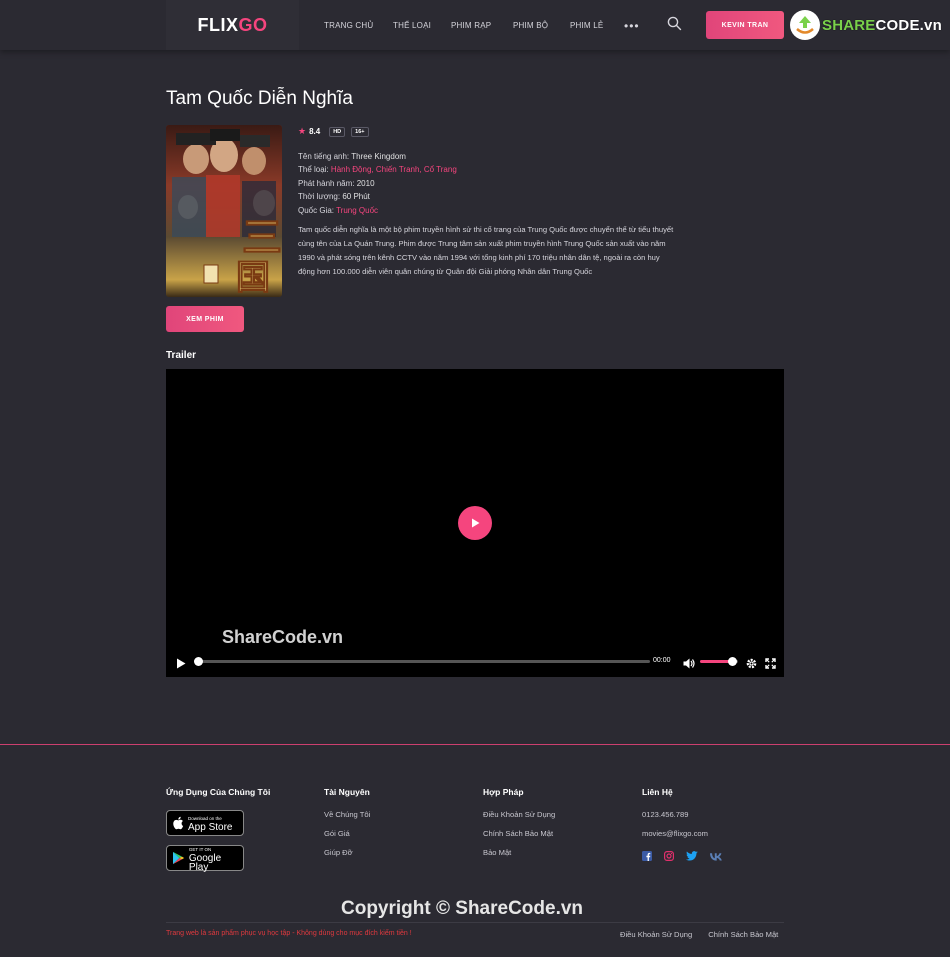 Image resolution: width=950 pixels, height=957 pixels. What do you see at coordinates (224, 211) in the screenshot?
I see `movie-poster: 三 国` at bounding box center [224, 211].